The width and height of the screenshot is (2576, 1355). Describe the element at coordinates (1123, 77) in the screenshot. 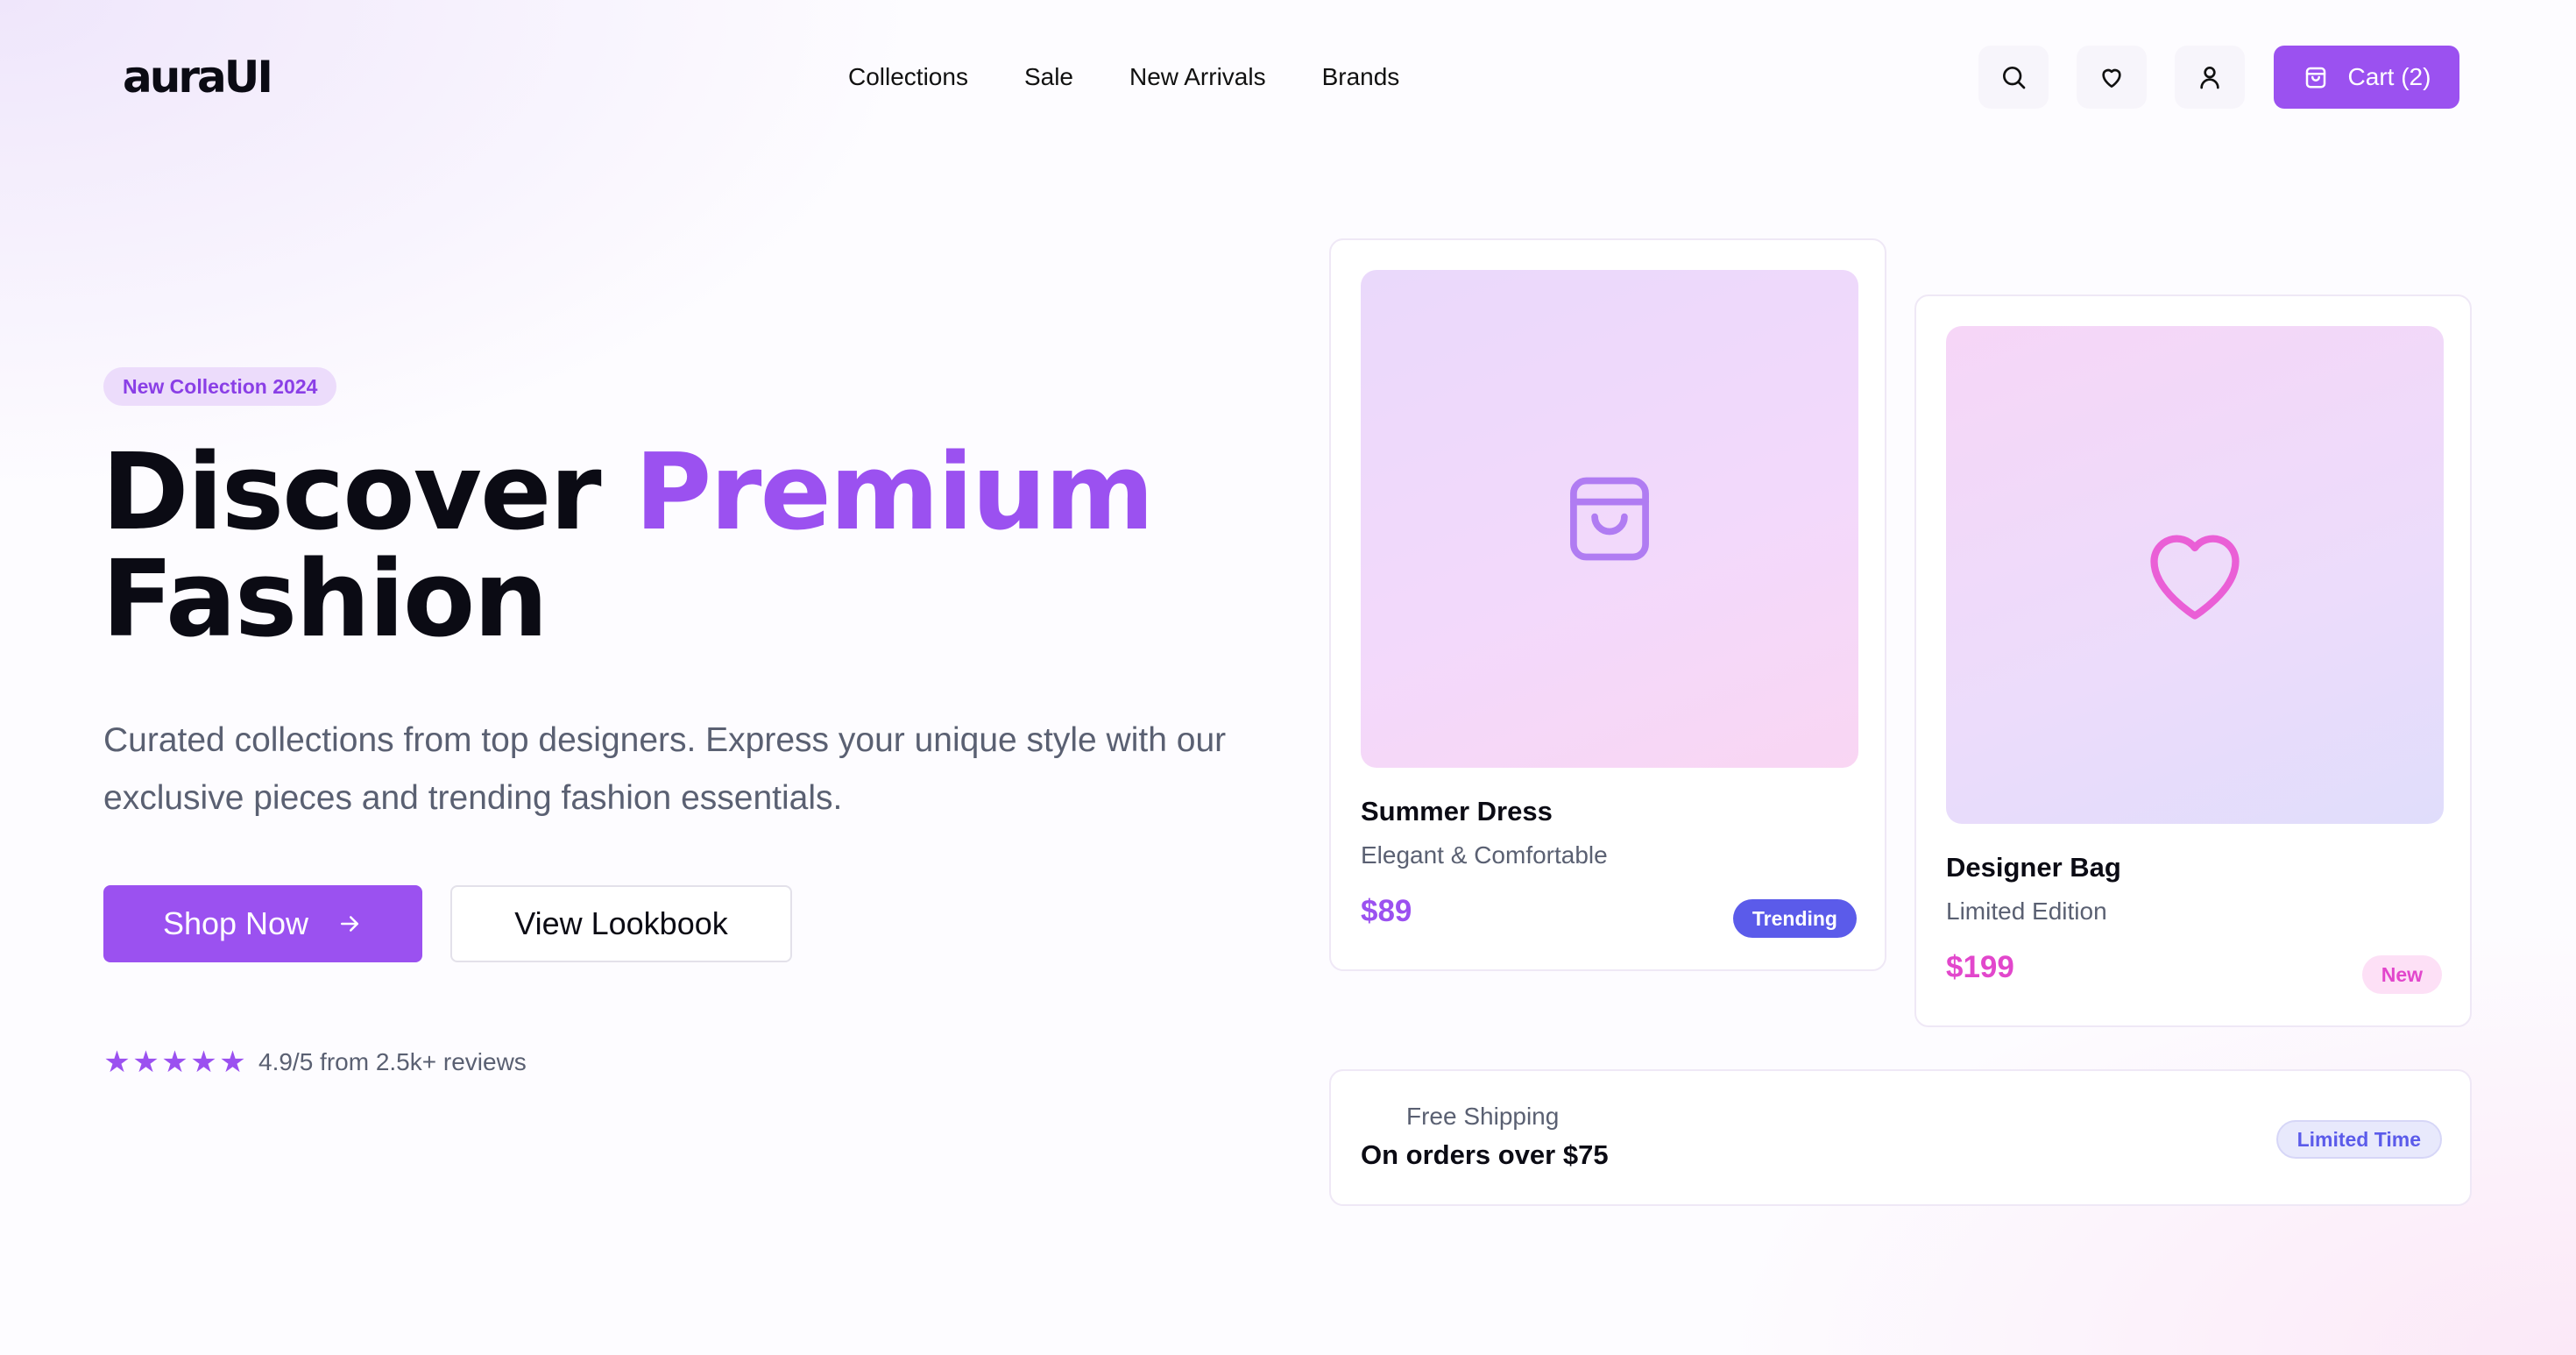

I see `main-nav: Collections Sale New Arrivals Brands` at that location.